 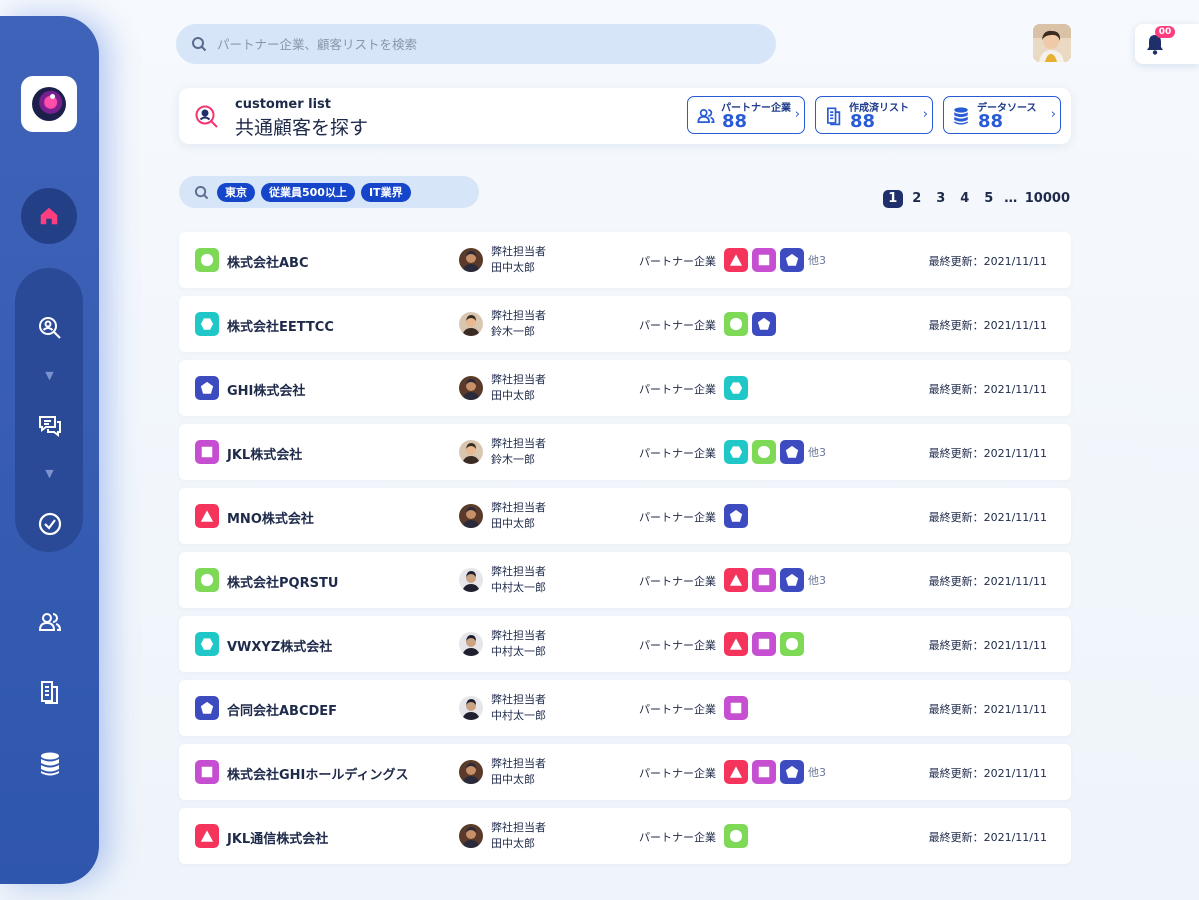 I want to click on nav-messages, so click(x=49, y=426).